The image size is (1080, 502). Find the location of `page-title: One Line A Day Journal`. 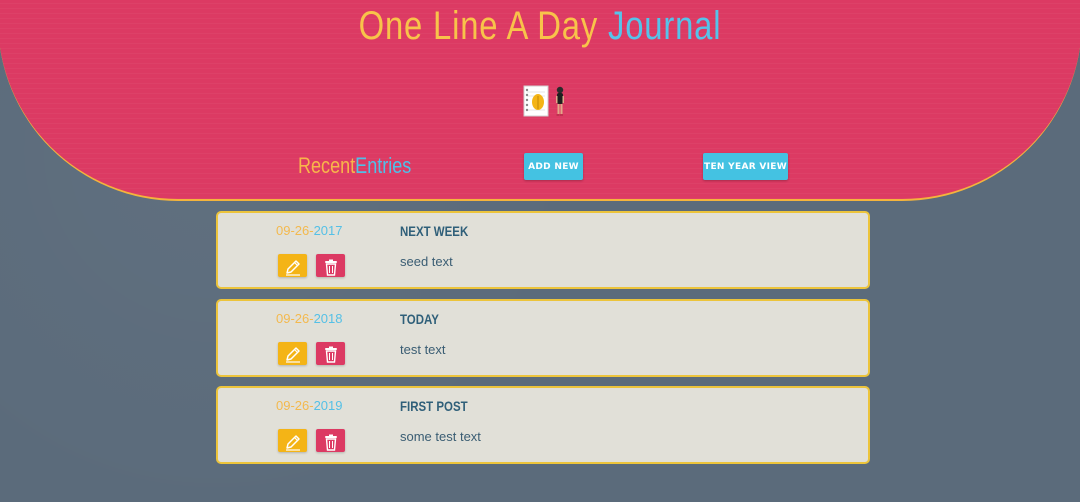

page-title: One Line A Day Journal is located at coordinates (540, 26).